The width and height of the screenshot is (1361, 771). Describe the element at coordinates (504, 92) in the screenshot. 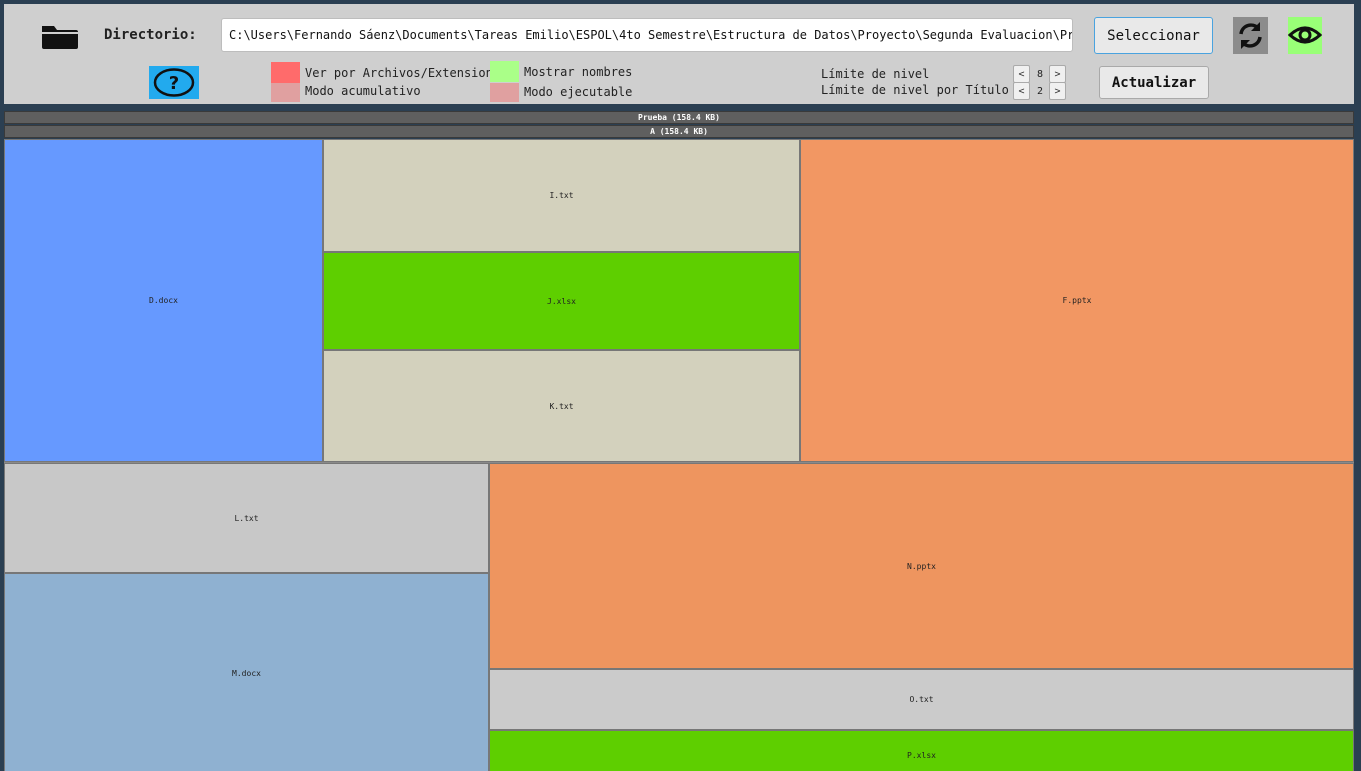

I see `executable-toggle` at that location.